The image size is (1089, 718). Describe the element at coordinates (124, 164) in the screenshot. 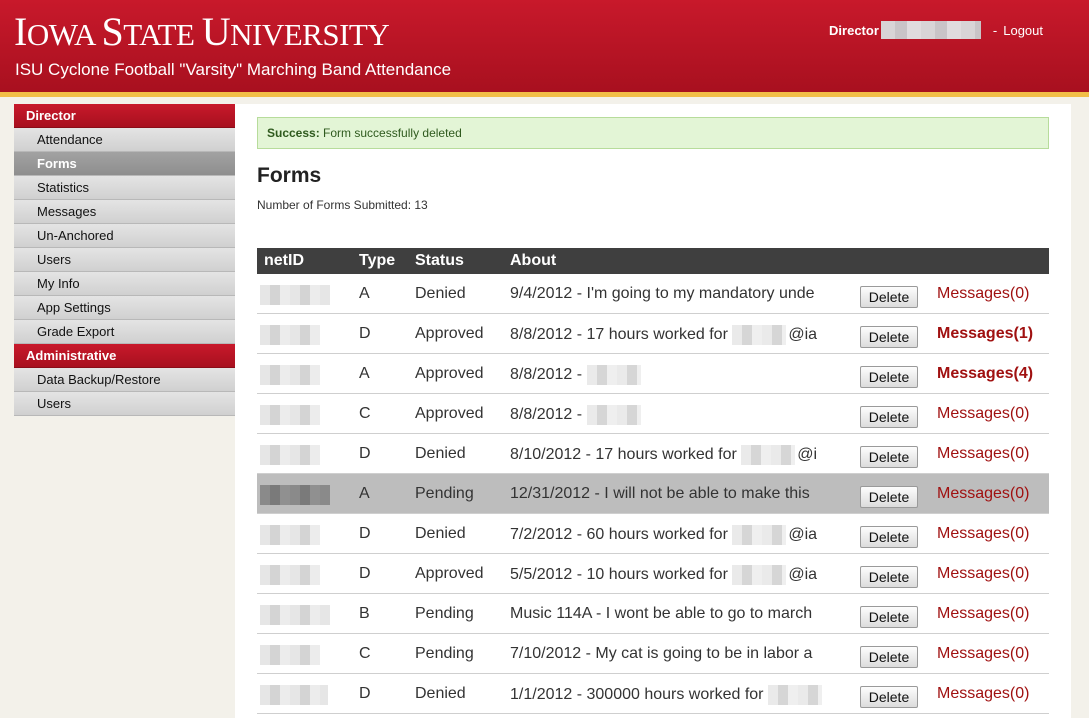

I see `sidebar-item-forms: Forms` at that location.